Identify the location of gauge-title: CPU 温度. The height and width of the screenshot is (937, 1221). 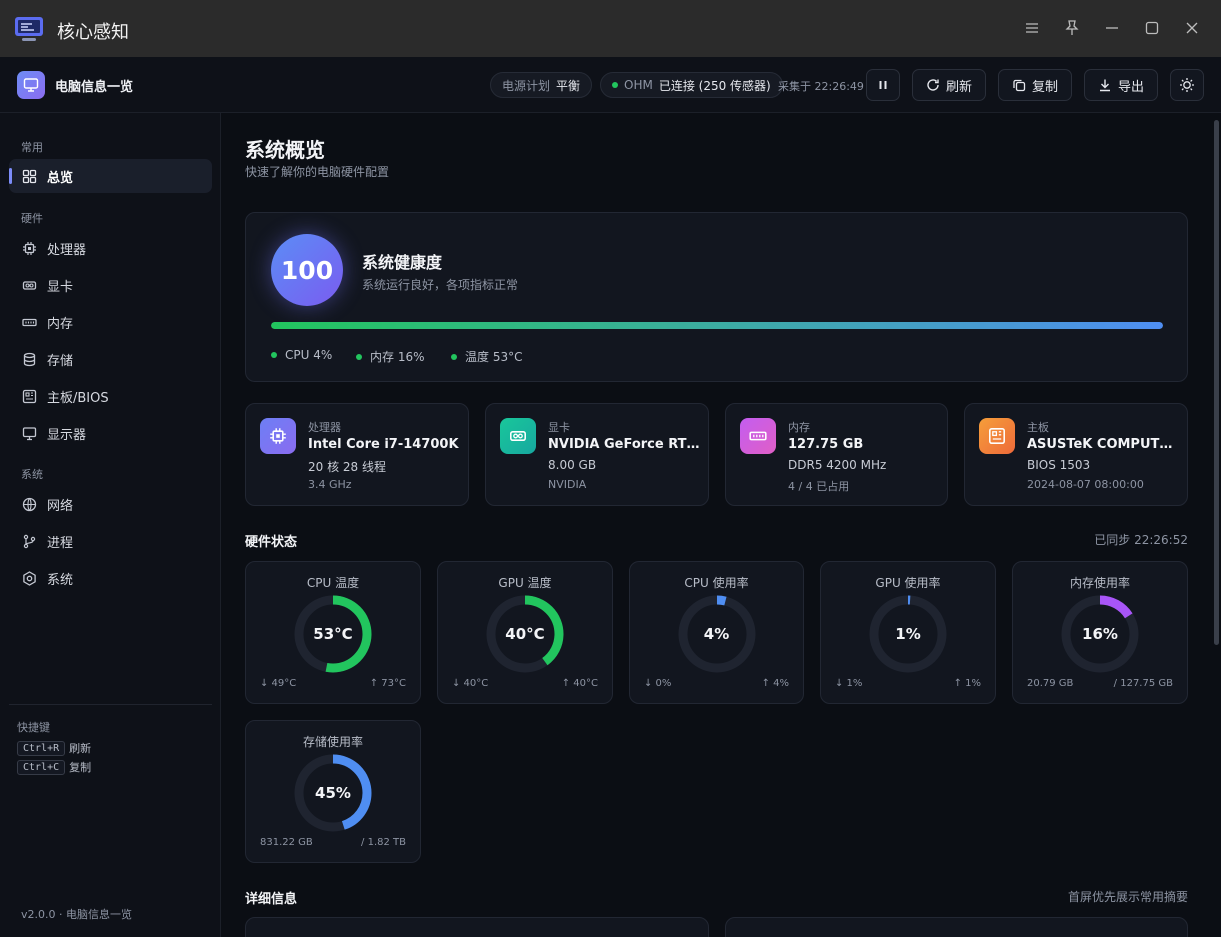
(333, 583).